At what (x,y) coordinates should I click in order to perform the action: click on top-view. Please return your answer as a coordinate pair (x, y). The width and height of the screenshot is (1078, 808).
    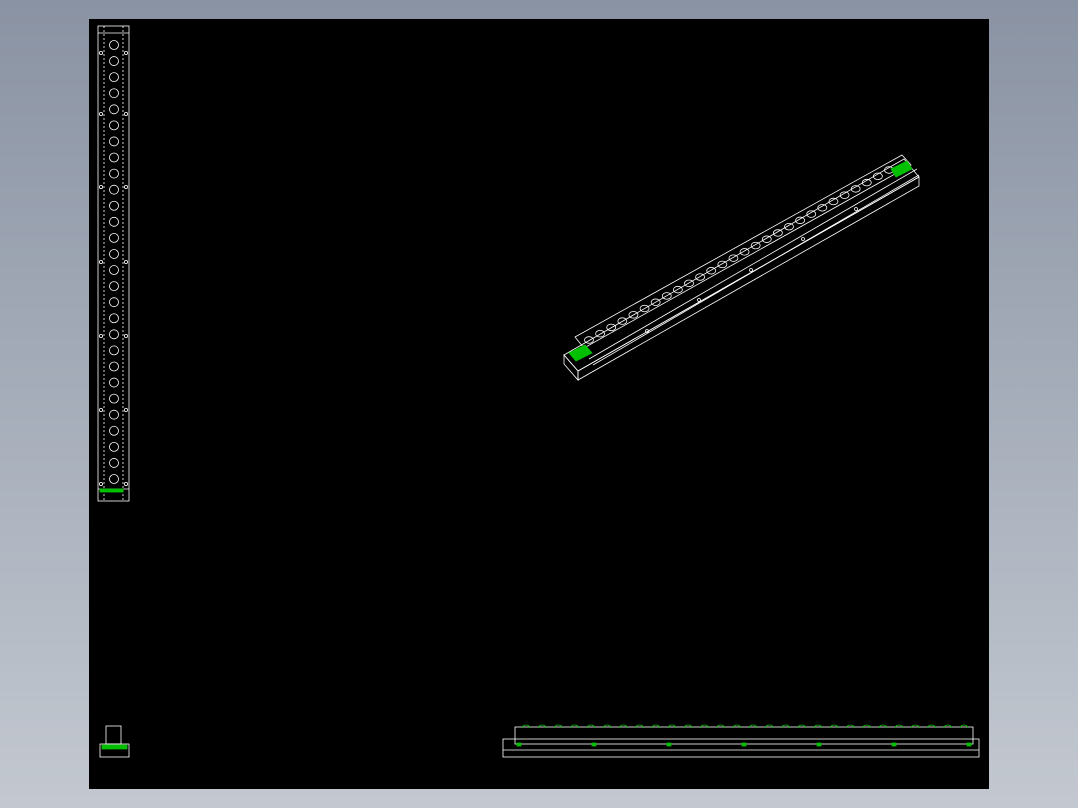
    Looking at the image, I should click on (113, 263).